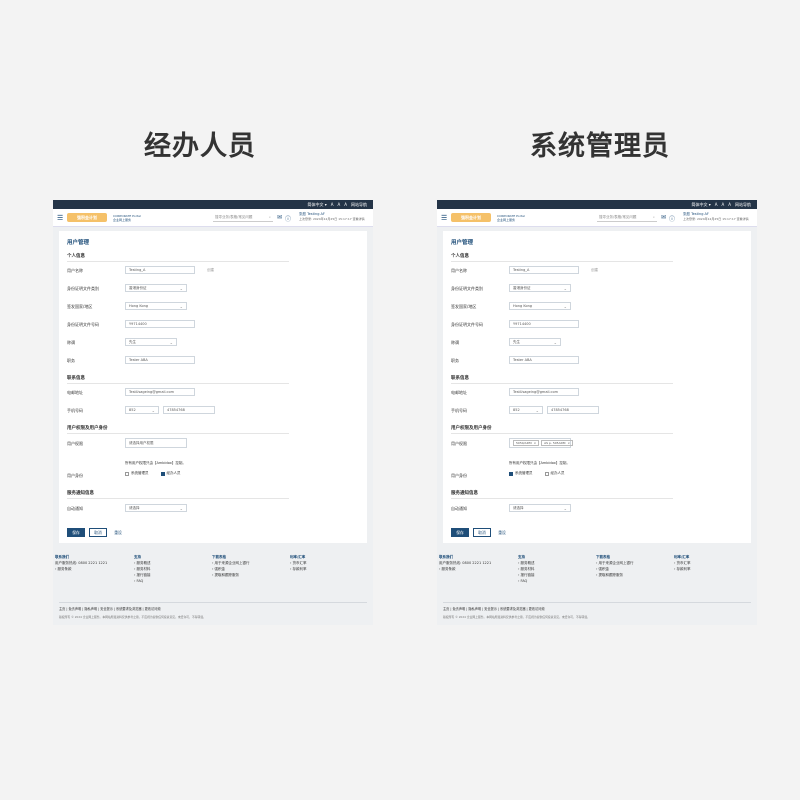 The image size is (800, 800). Describe the element at coordinates (153, 473) in the screenshot. I see `role-options: 系统管理员 经办人员` at that location.